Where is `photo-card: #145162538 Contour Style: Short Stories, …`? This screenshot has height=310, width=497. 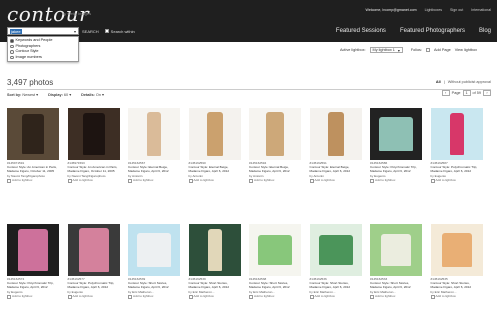 photo-card: #145162538 Contour Style: Short Stories, … is located at coordinates (275, 261).